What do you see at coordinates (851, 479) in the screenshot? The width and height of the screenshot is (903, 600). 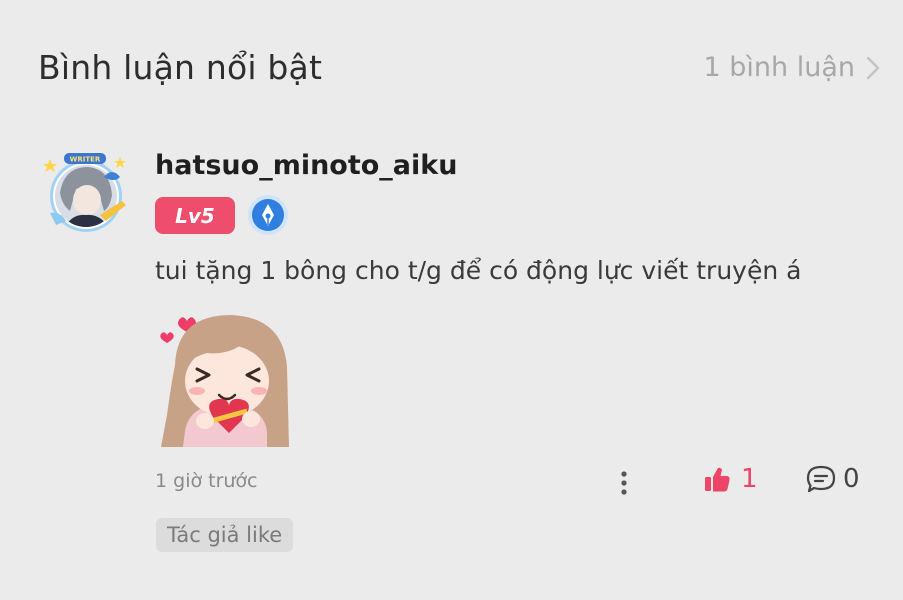 I see `reply-count: 0` at bounding box center [851, 479].